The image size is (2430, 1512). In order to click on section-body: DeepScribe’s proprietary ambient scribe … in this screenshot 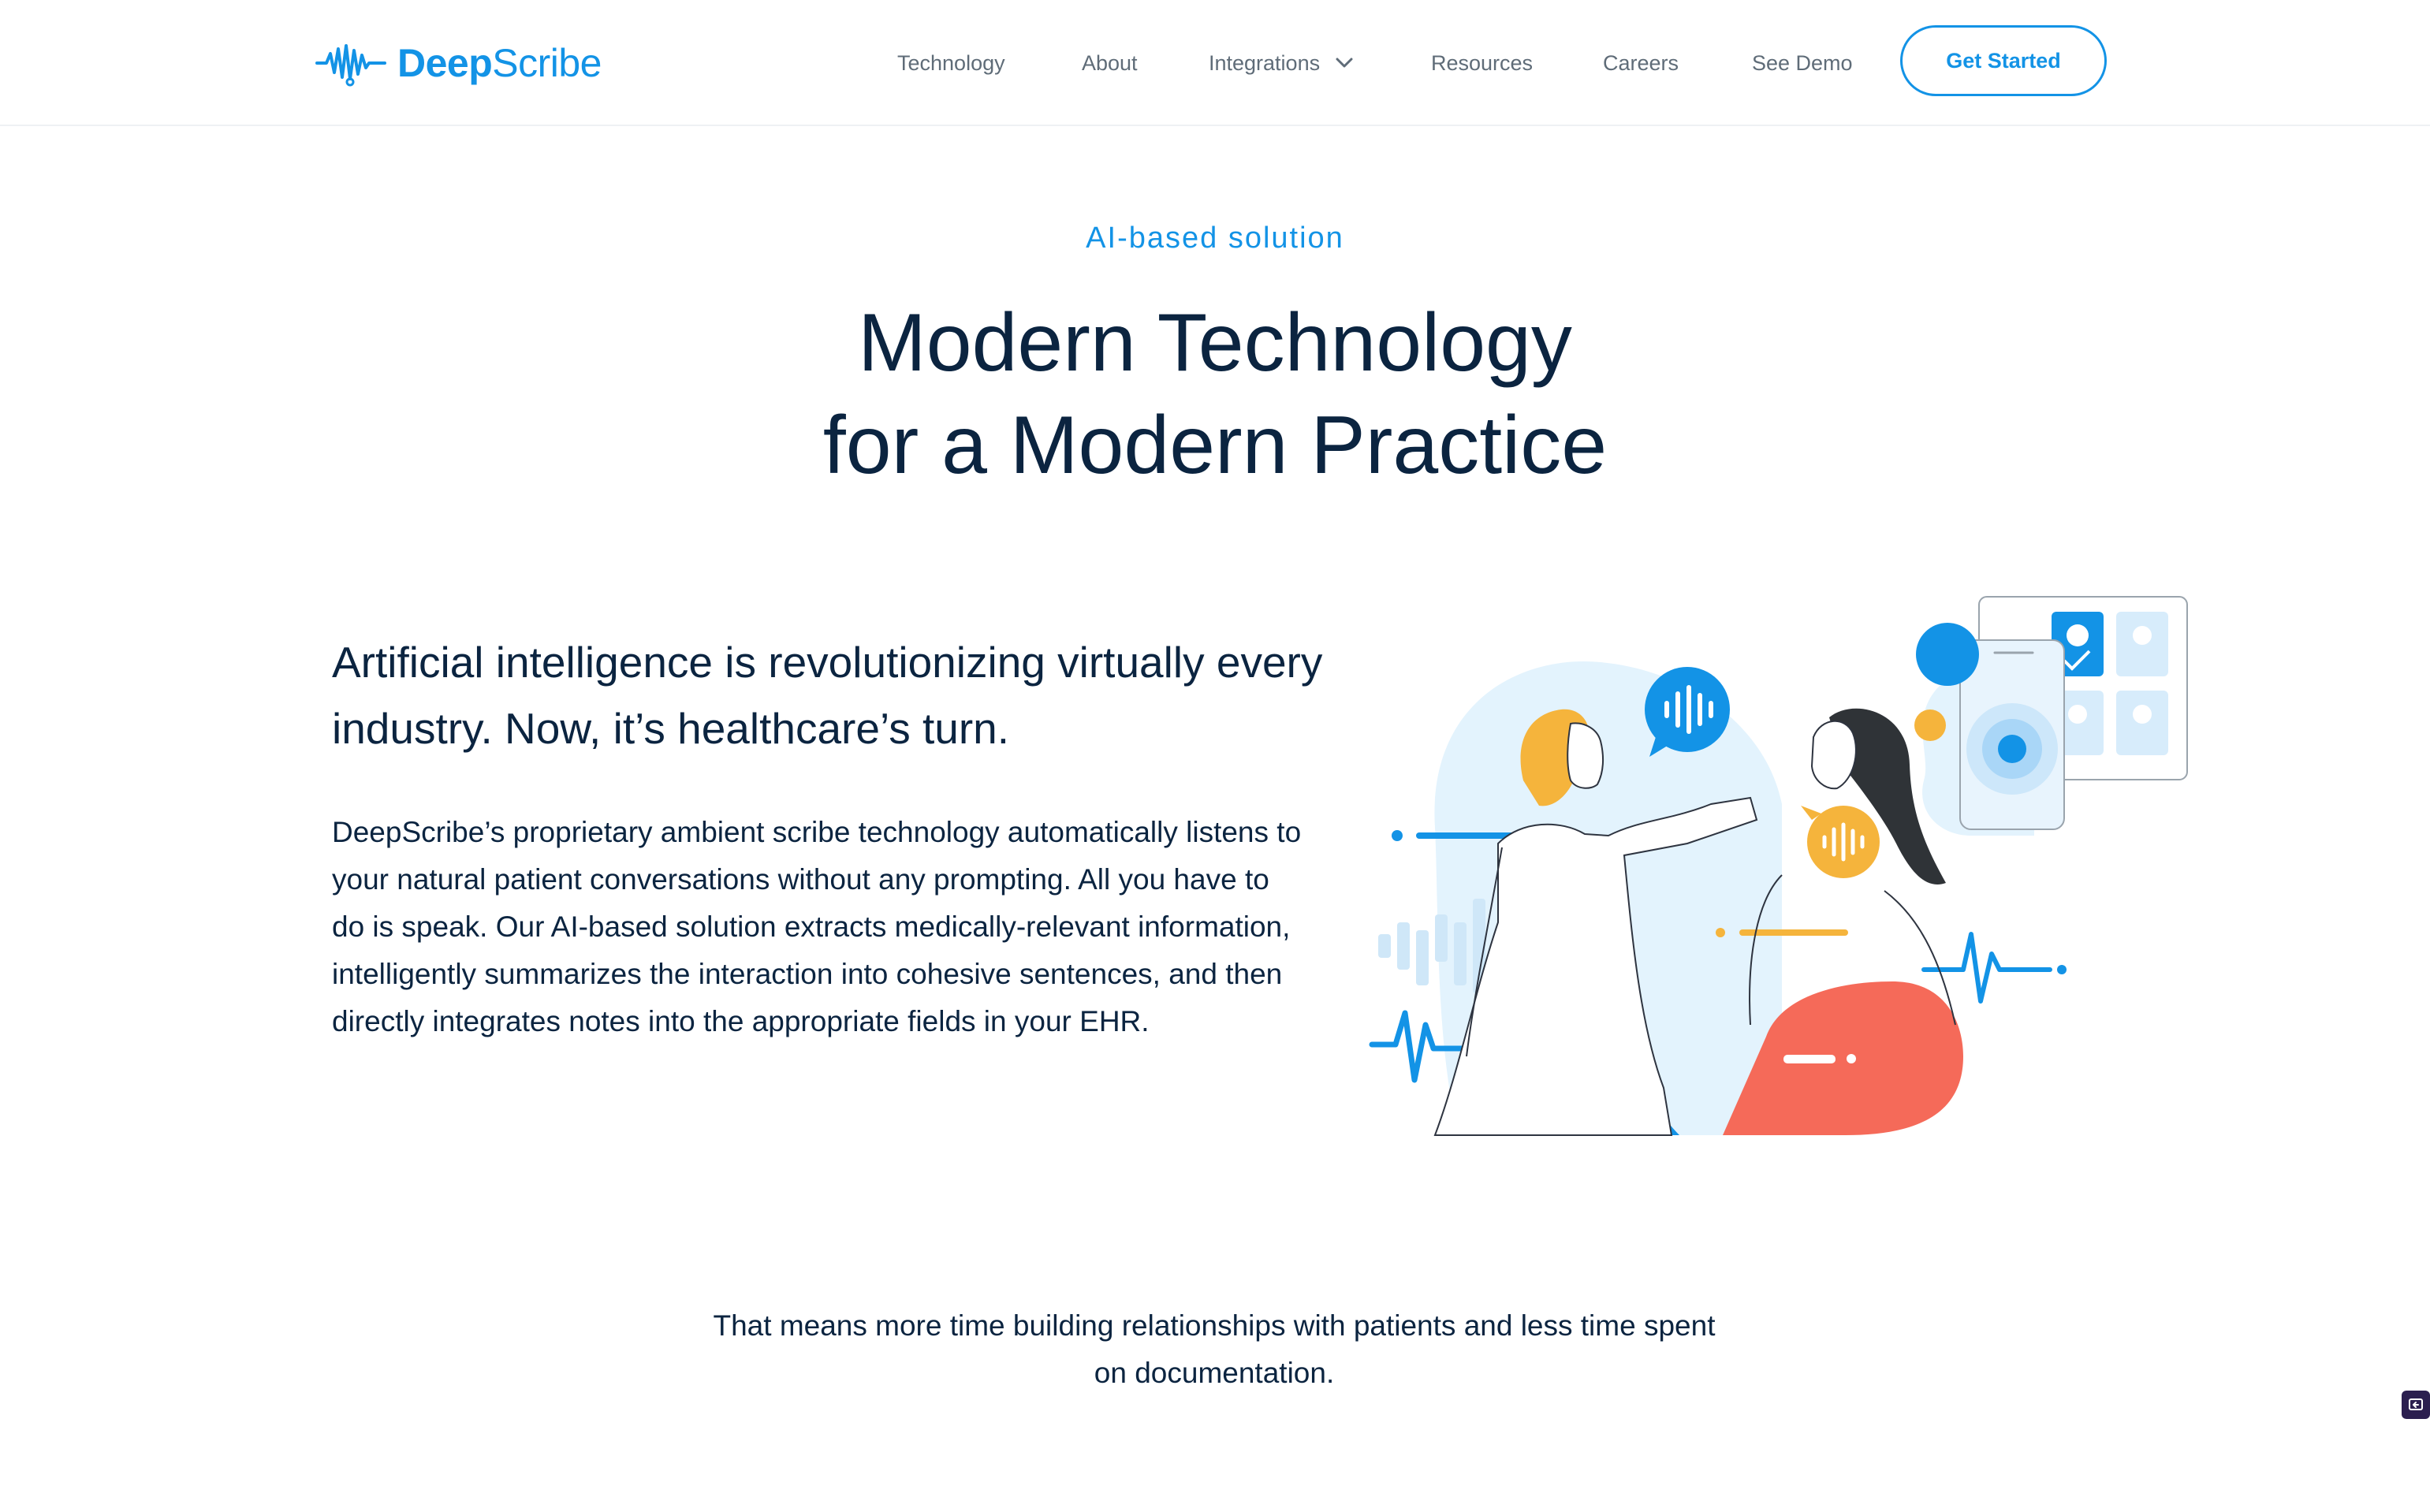, I will do `click(817, 926)`.